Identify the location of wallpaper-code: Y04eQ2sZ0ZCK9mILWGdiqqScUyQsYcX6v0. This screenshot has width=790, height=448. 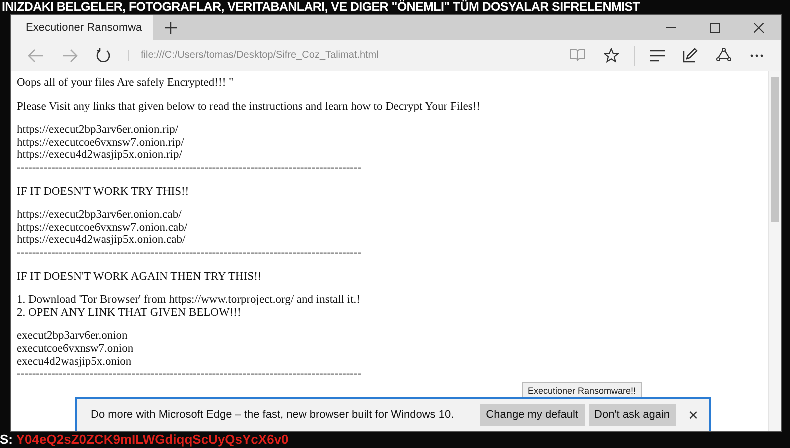
(152, 439).